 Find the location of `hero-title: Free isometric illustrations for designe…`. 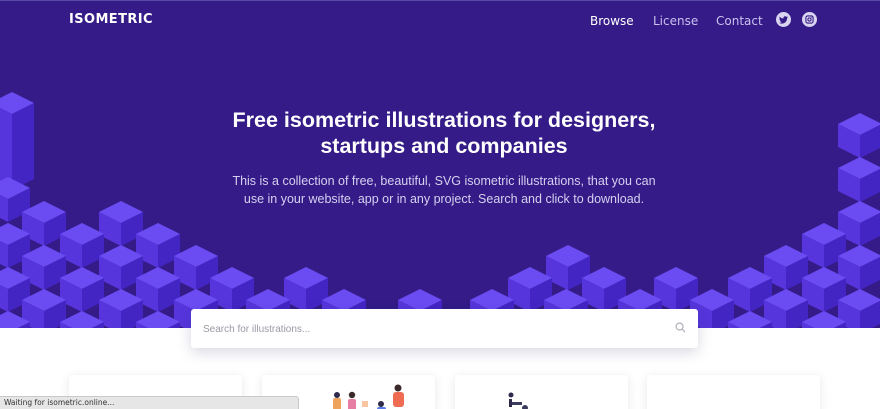

hero-title: Free isometric illustrations for designe… is located at coordinates (444, 133).